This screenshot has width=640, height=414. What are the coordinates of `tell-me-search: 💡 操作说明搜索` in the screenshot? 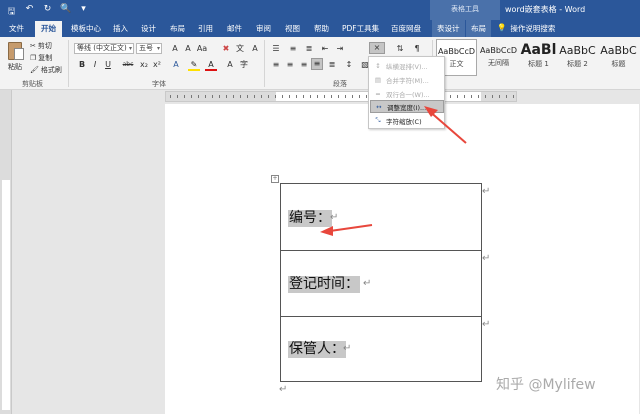 It's located at (526, 28).